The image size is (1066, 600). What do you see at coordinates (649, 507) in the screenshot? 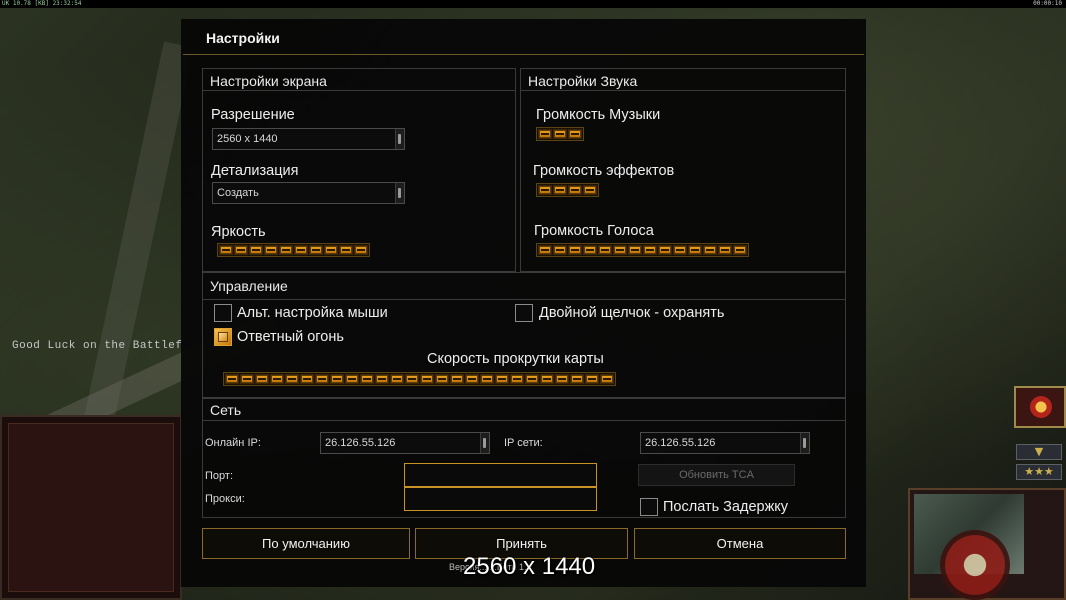
I see `send-delay-checkbox` at bounding box center [649, 507].